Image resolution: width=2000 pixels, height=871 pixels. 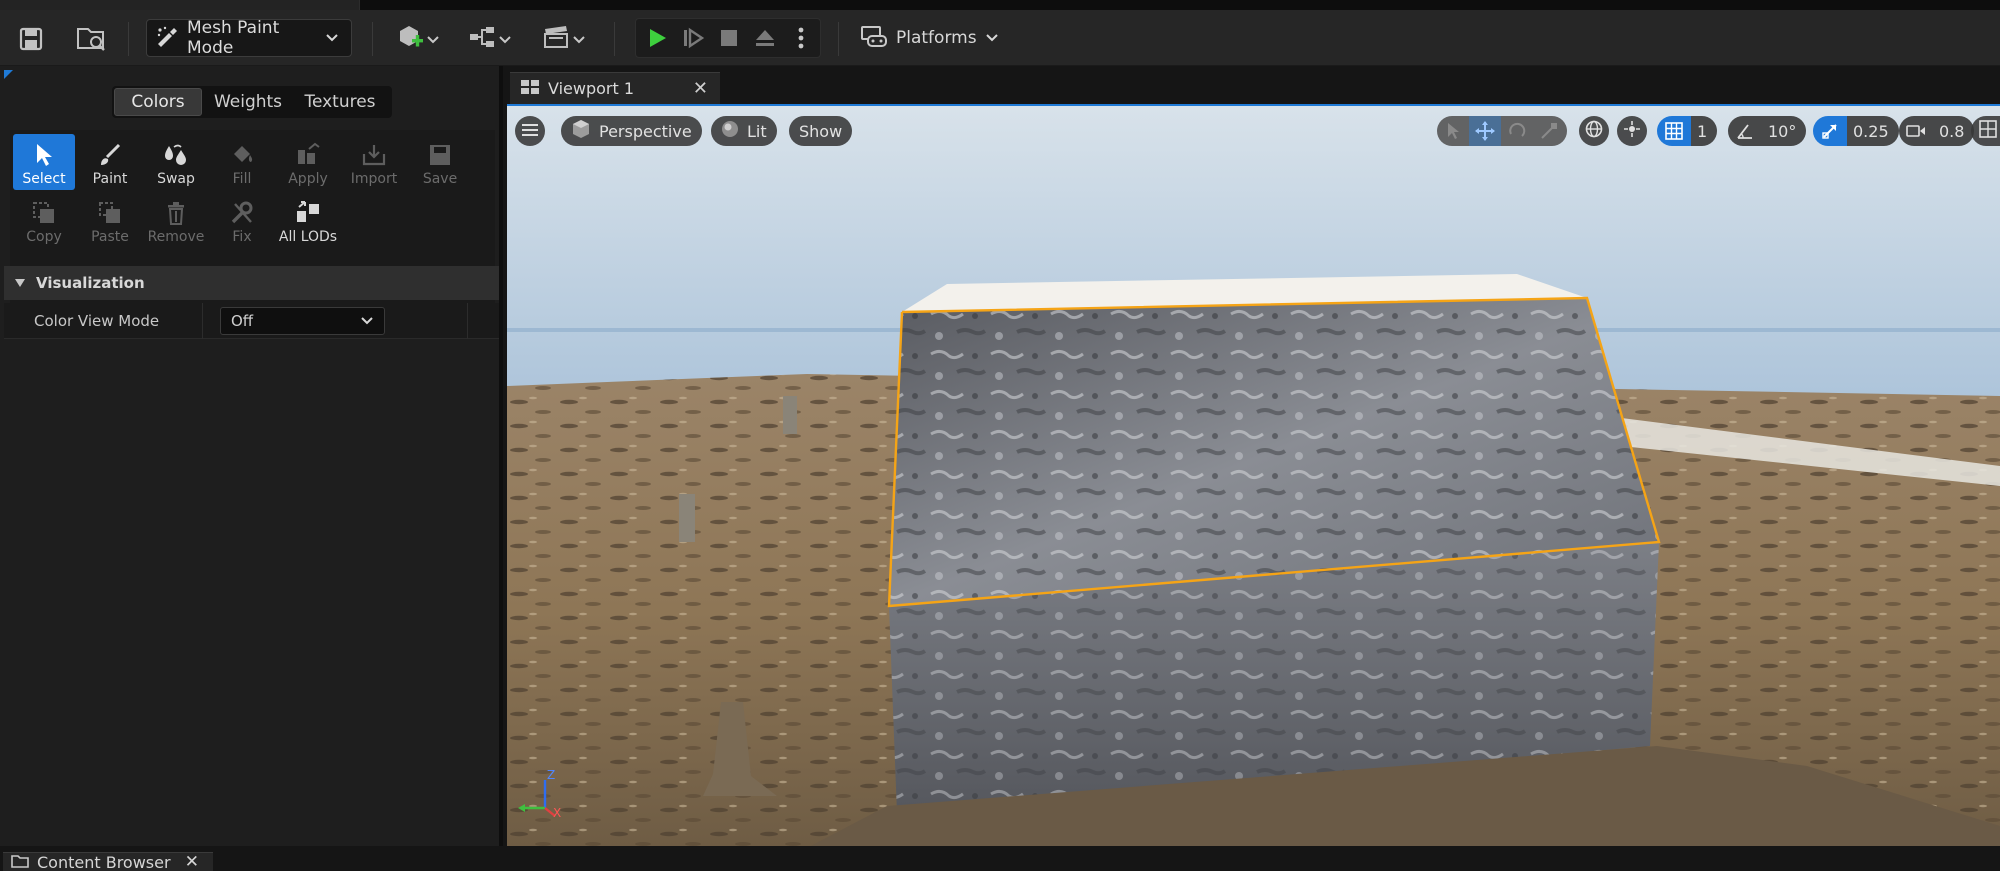 What do you see at coordinates (1687, 131) in the screenshot?
I see `grid-snap-control: 1` at bounding box center [1687, 131].